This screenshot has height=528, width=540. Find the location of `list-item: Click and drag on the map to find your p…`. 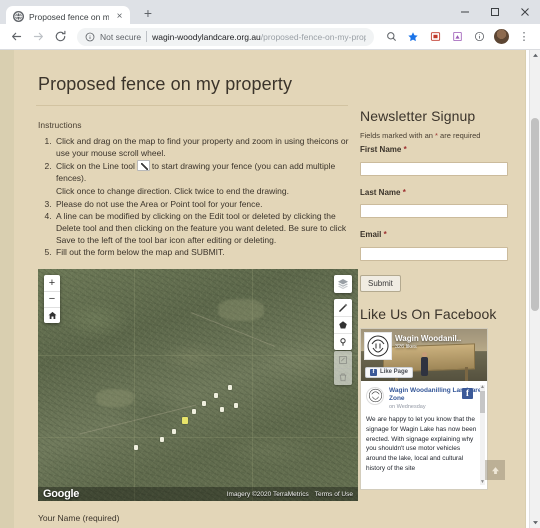

list-item: Click and drag on the map to find your p… is located at coordinates (205, 147).